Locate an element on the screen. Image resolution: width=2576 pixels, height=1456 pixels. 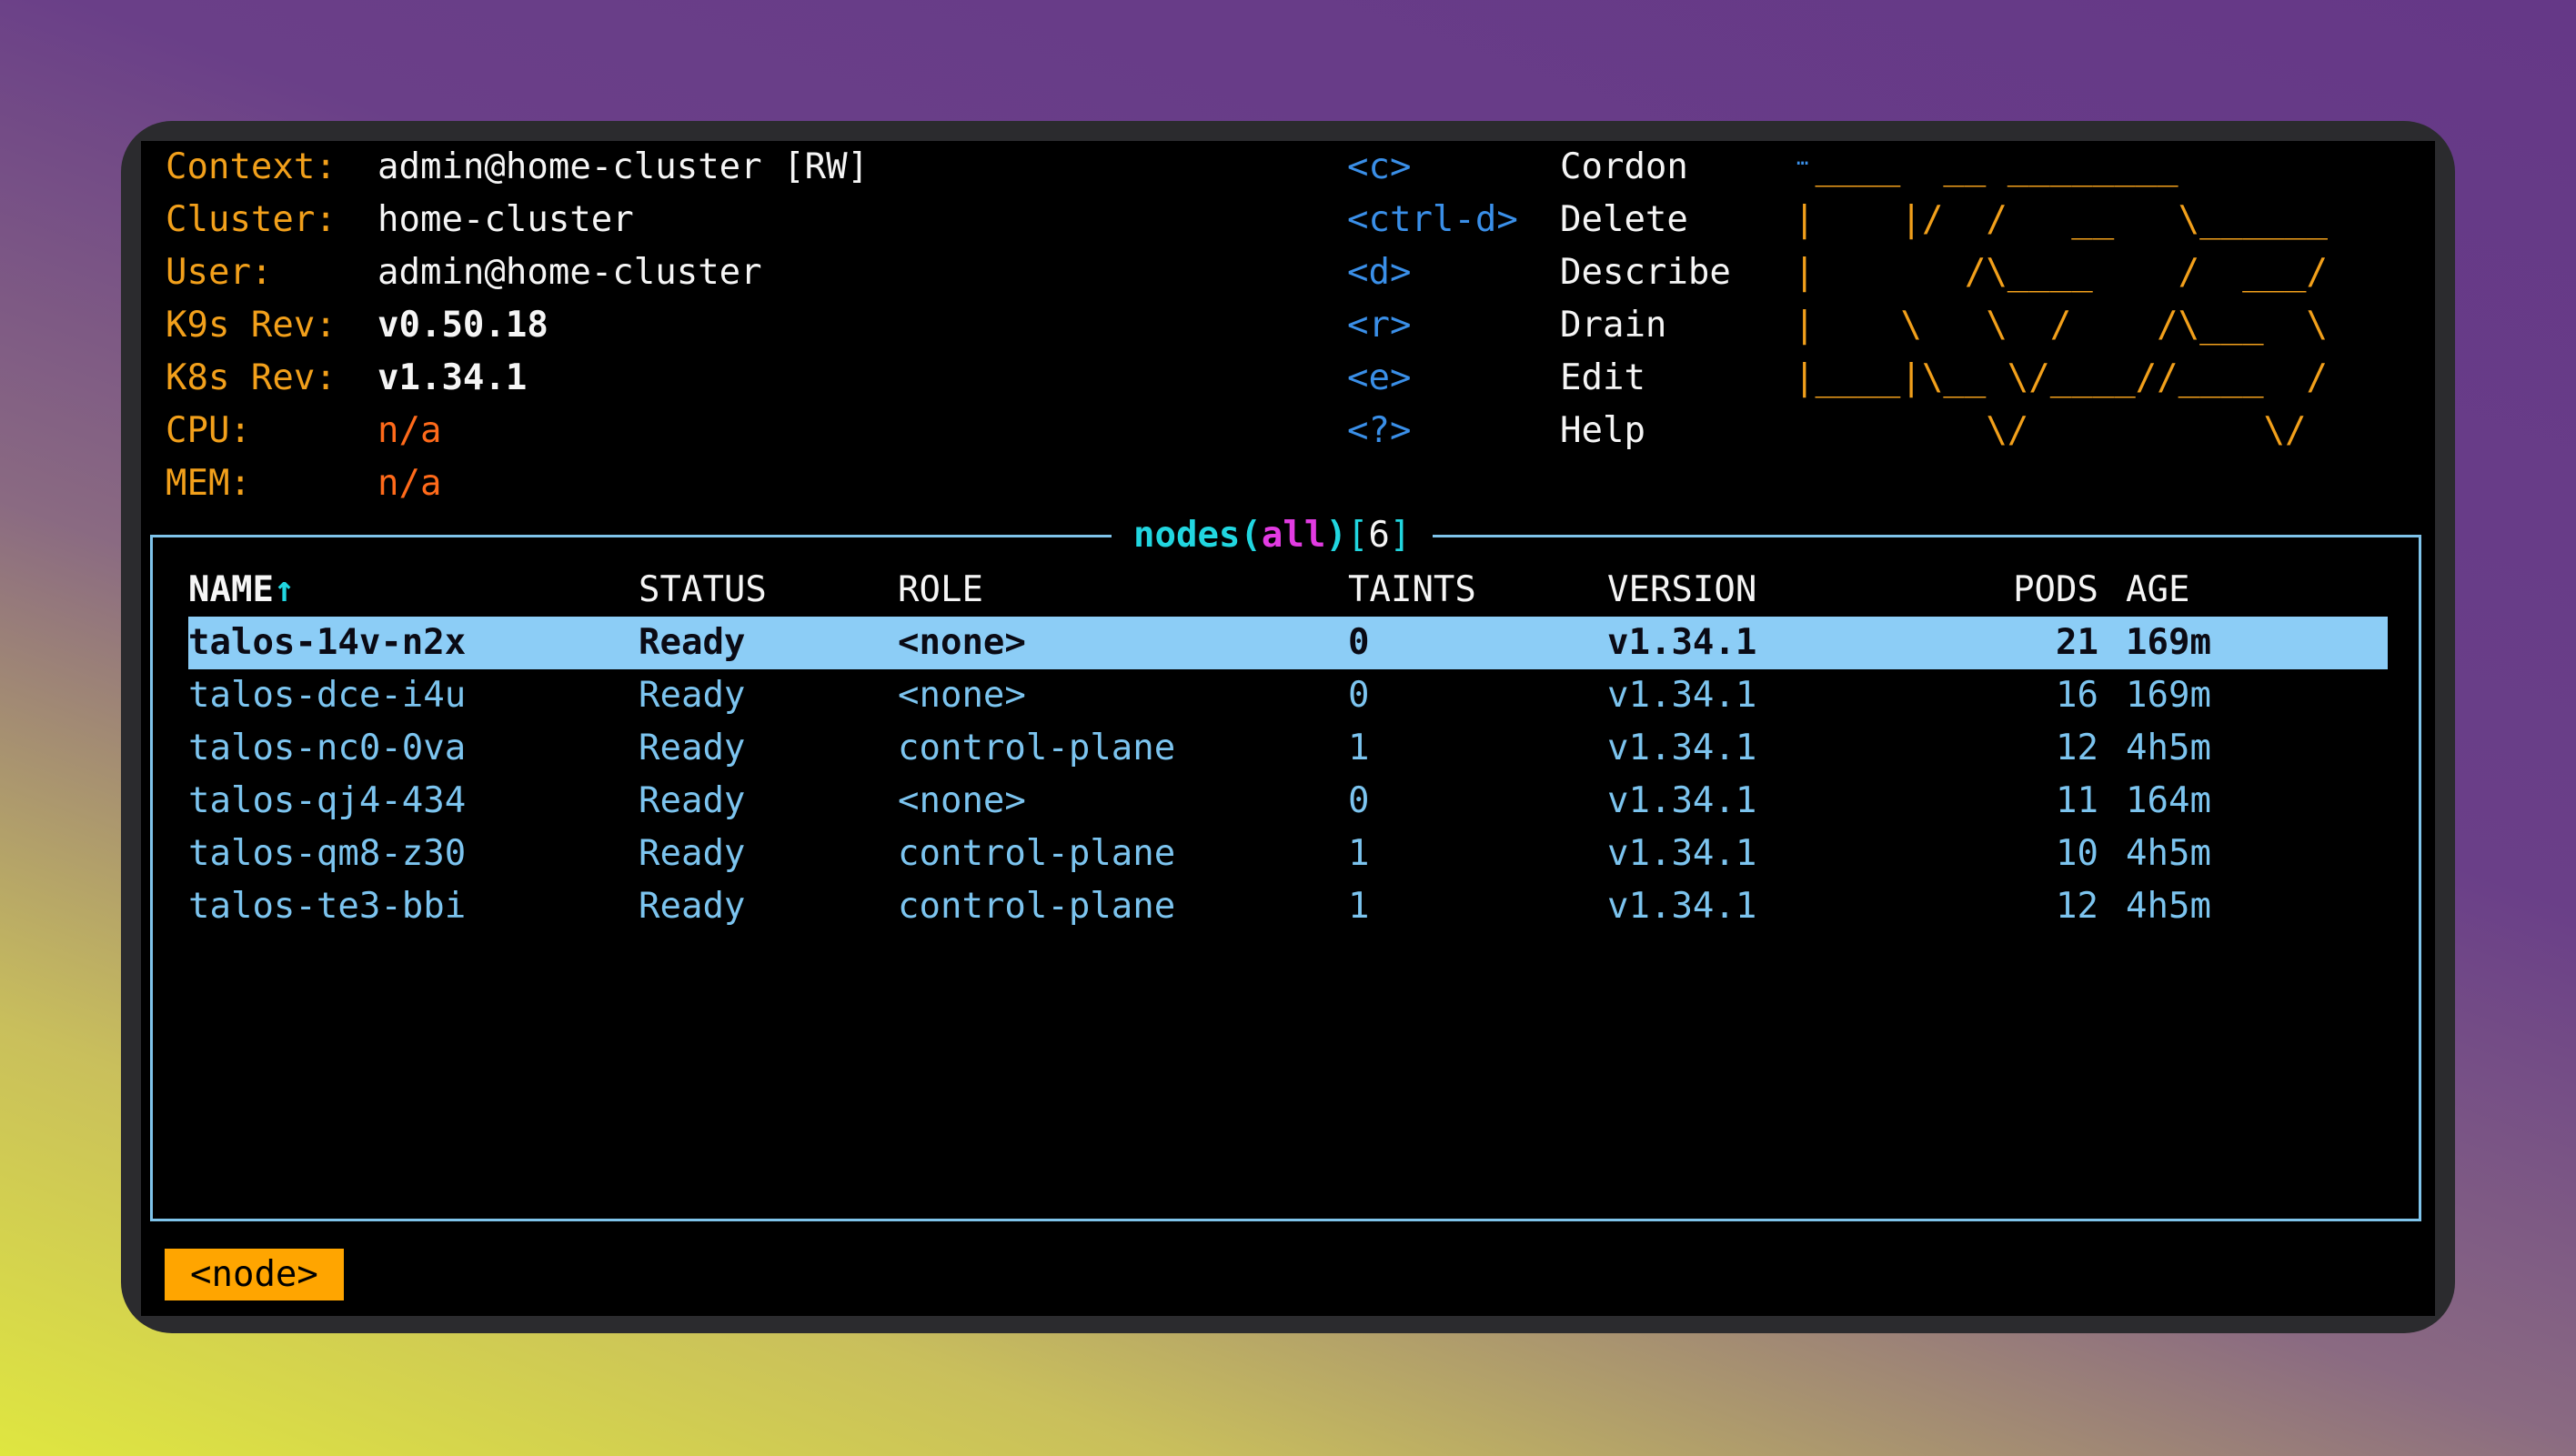
column-age-header: AGE is located at coordinates (2157, 591).